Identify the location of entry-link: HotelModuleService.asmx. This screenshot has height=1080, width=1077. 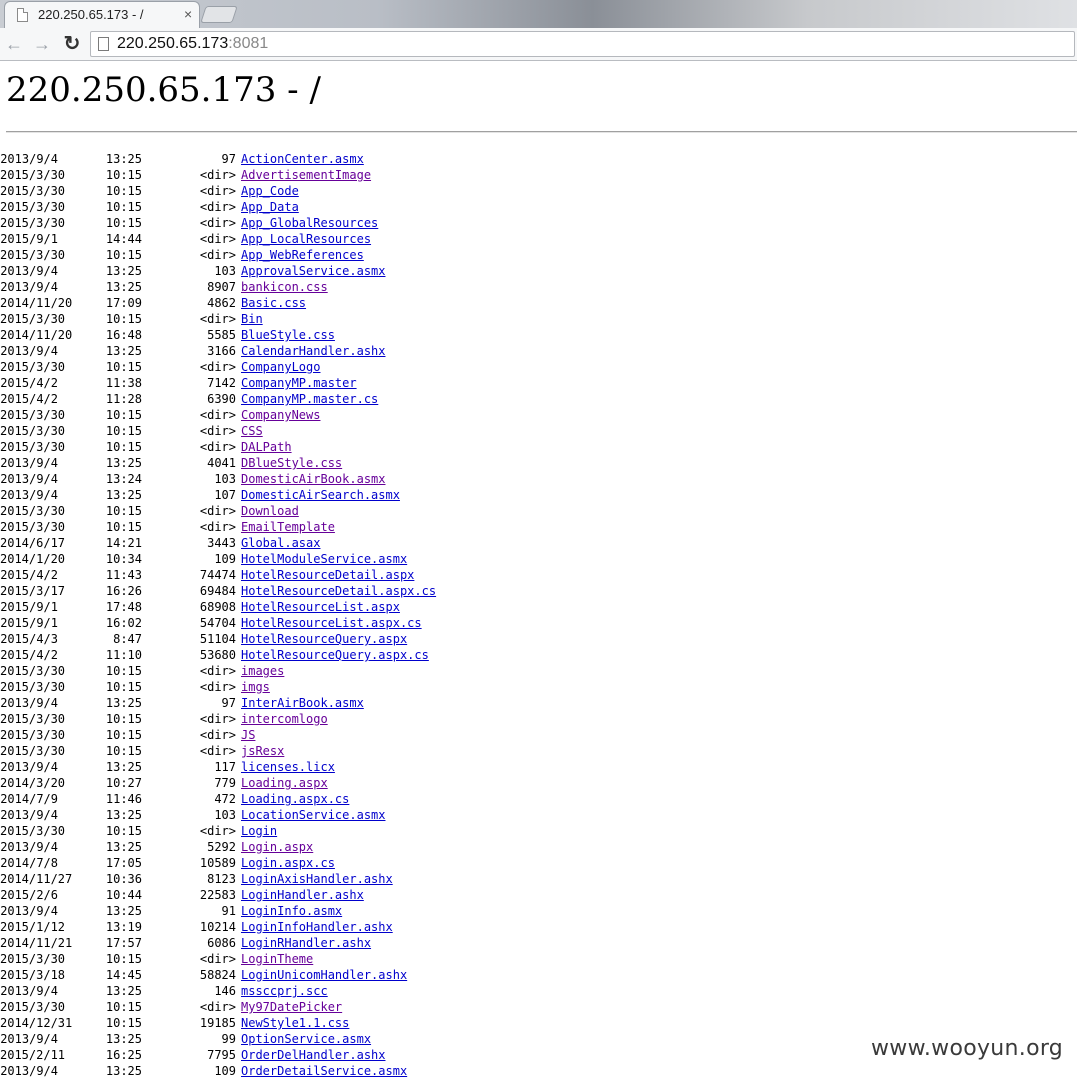
(324, 559).